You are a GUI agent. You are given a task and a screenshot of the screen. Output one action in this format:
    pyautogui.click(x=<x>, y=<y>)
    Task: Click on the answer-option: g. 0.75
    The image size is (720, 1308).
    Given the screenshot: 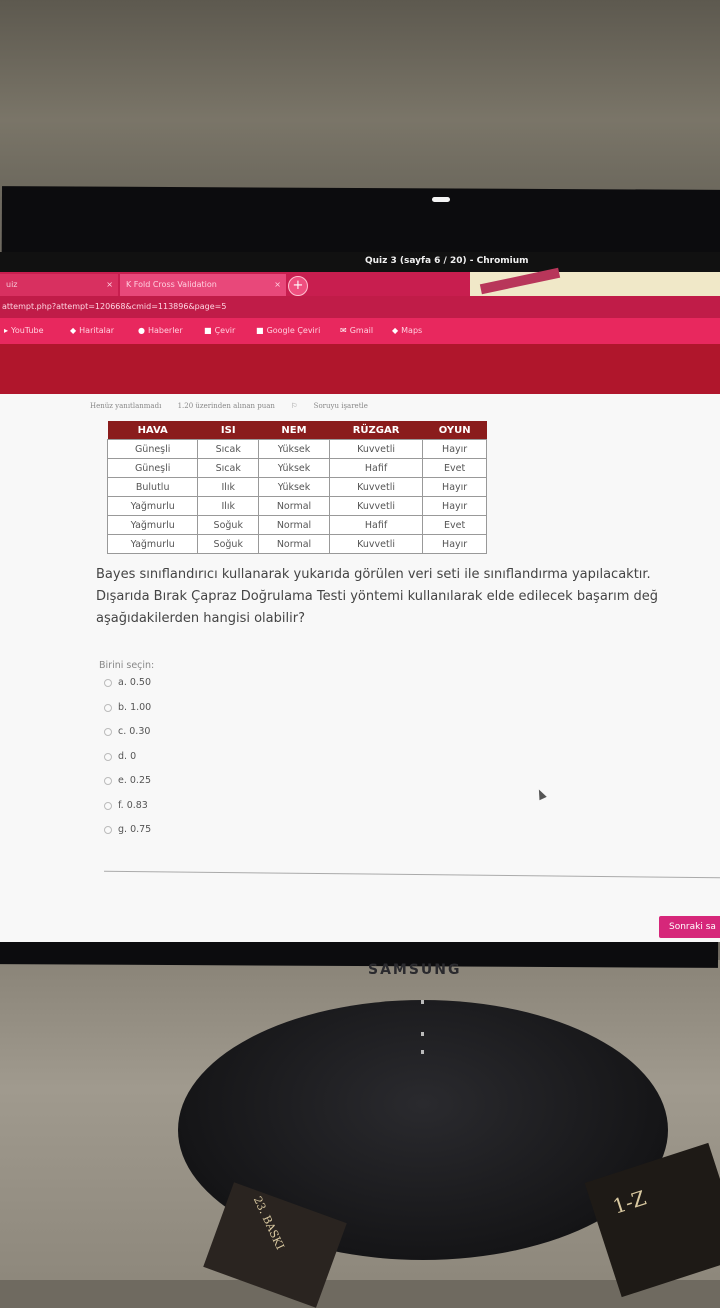 What is the action you would take?
    pyautogui.click(x=127, y=836)
    